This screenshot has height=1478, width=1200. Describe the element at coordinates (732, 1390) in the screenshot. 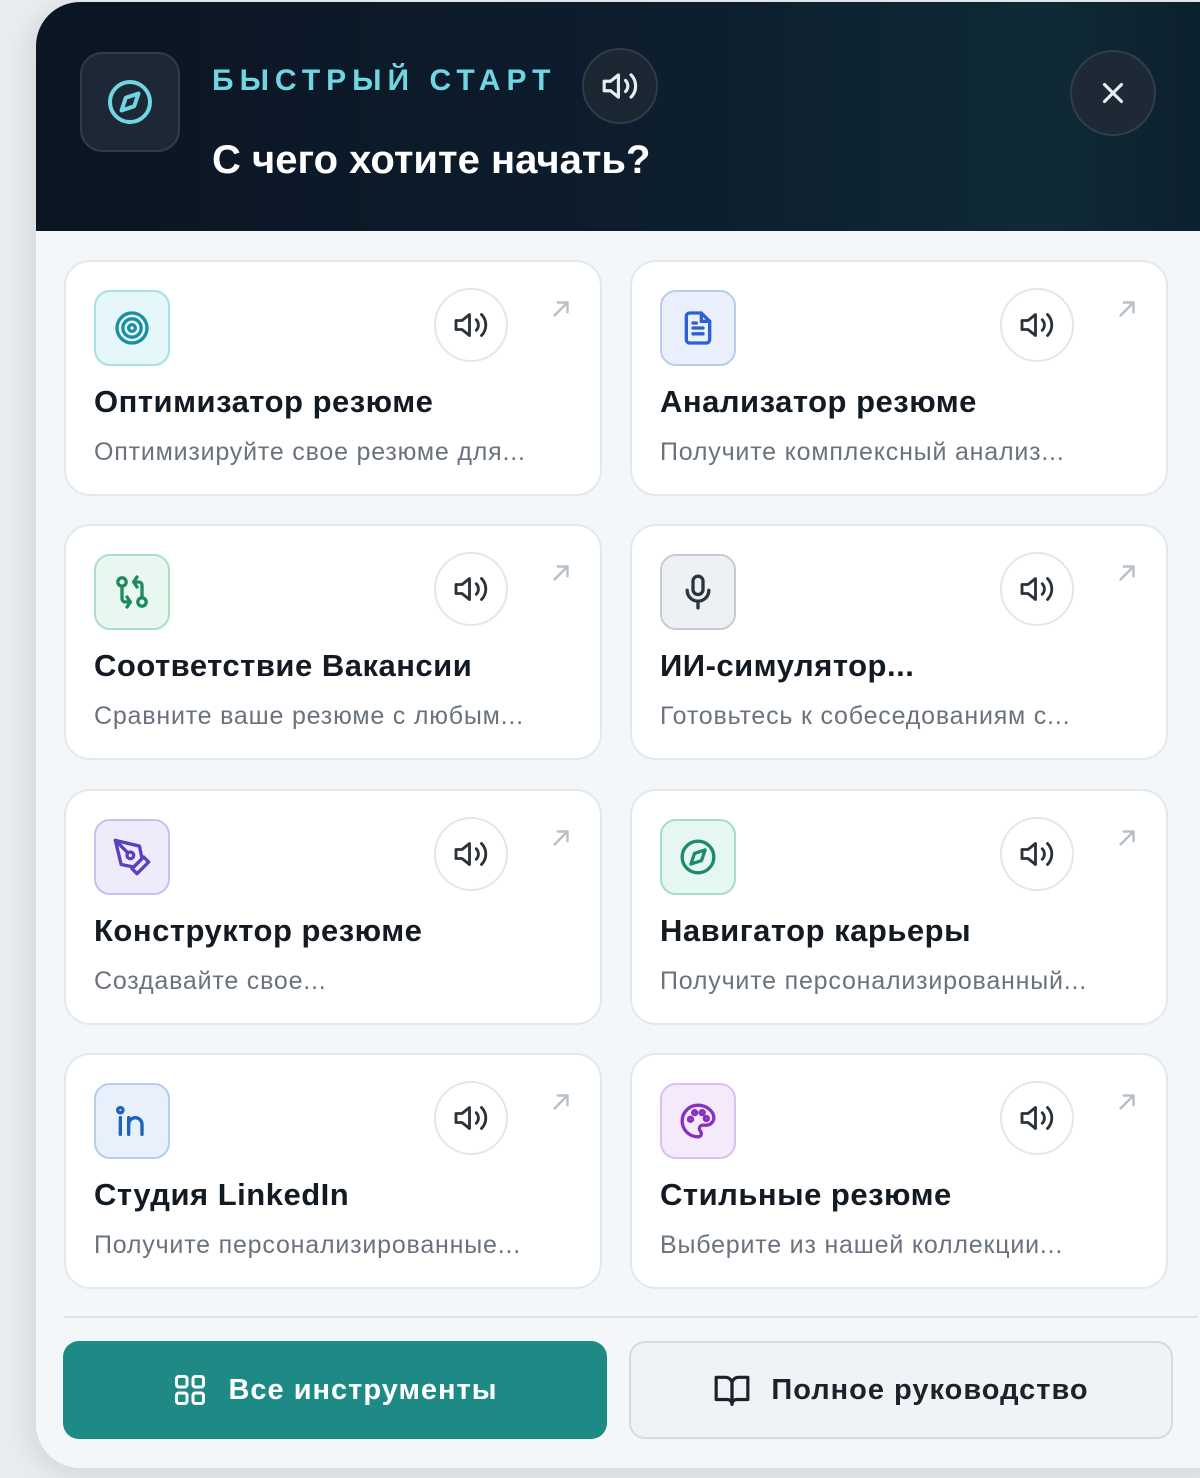

I see `book-icon` at that location.